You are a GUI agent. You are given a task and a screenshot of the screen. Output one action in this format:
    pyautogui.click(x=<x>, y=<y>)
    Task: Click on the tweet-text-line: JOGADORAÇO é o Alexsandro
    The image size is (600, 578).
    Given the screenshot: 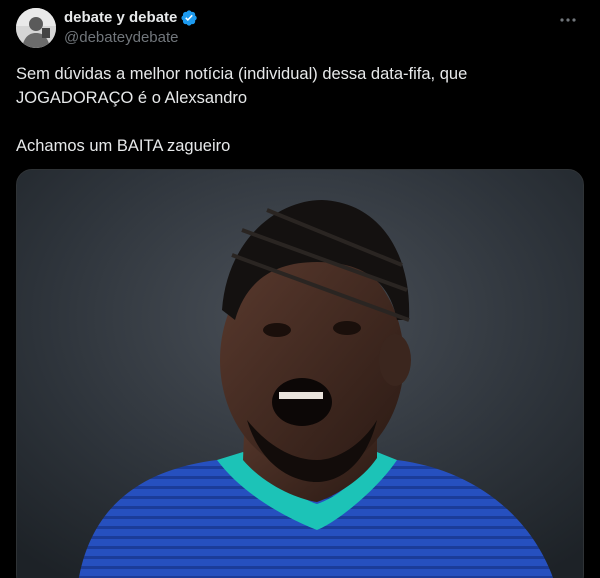 What is the action you would take?
    pyautogui.click(x=132, y=98)
    